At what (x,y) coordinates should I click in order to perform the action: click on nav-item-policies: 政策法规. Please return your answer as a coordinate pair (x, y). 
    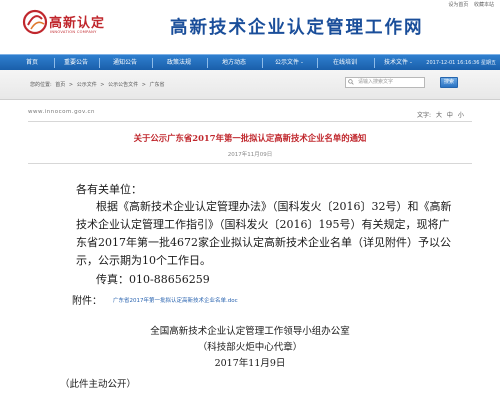
    Looking at the image, I should click on (179, 63).